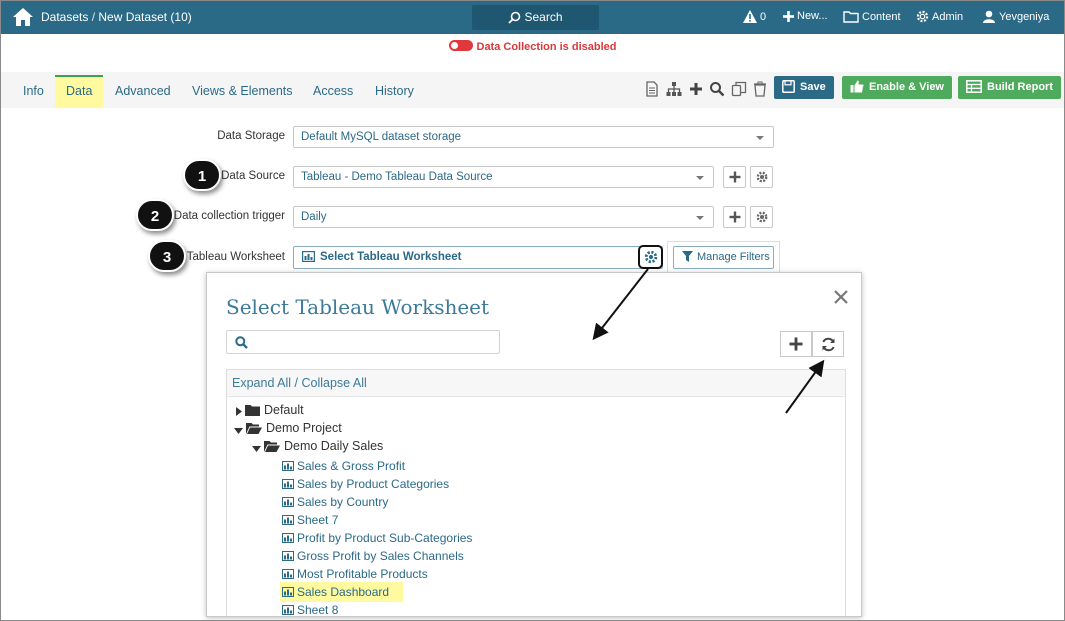  I want to click on build-report-button: Build Report, so click(1009, 87).